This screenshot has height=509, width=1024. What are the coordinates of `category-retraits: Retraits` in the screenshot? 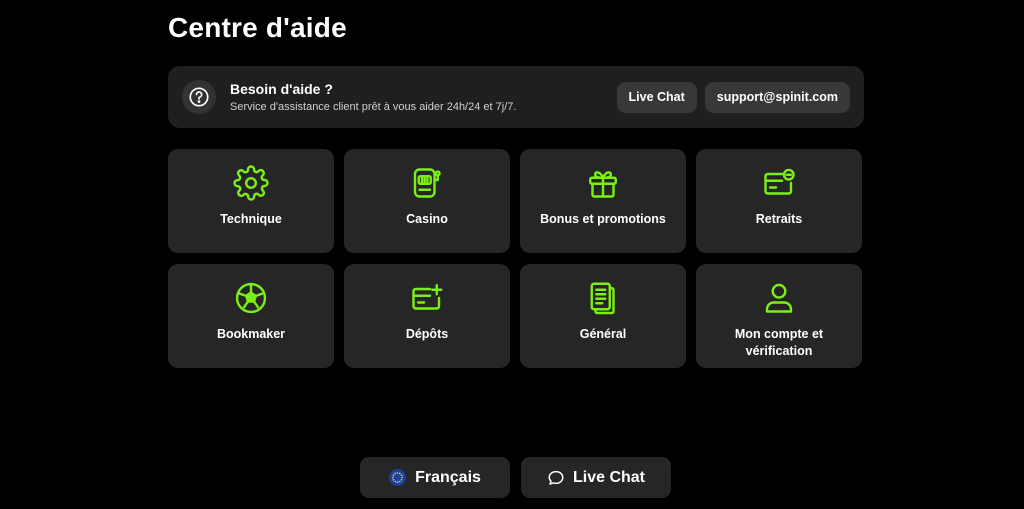 It's located at (779, 201).